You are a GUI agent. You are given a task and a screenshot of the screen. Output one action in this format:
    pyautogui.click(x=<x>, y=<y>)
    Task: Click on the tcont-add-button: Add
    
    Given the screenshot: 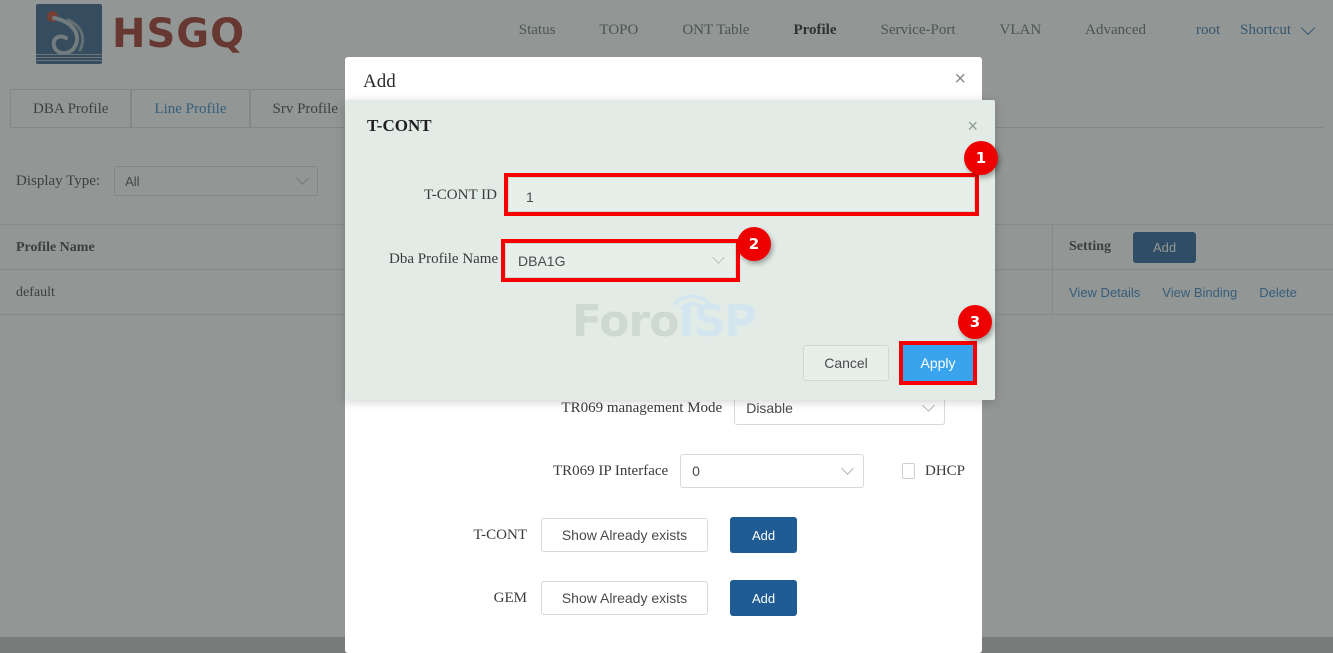 What is the action you would take?
    pyautogui.click(x=764, y=535)
    